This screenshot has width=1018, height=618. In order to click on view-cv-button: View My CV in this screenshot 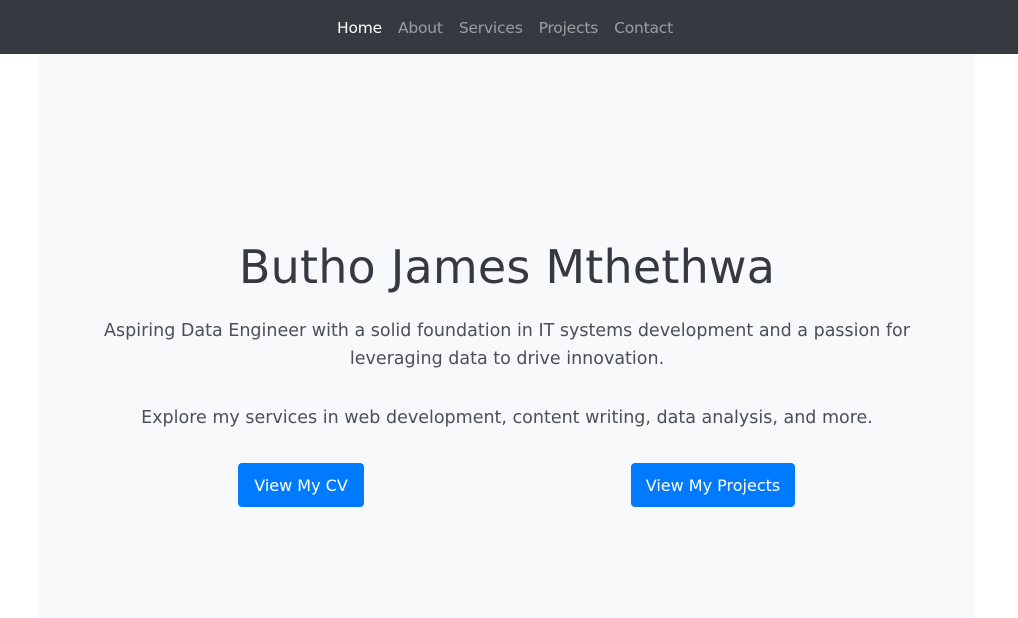, I will do `click(301, 485)`.